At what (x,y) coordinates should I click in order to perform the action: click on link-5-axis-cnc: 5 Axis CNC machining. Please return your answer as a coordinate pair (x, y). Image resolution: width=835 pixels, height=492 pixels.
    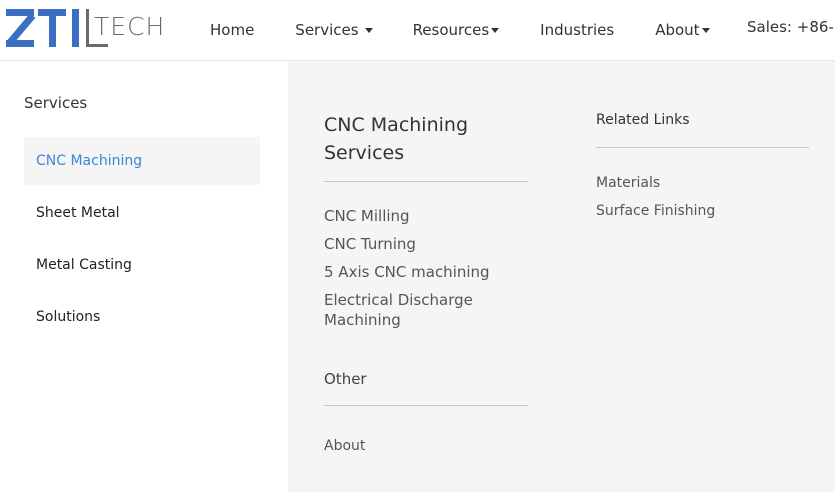
    Looking at the image, I should click on (426, 272).